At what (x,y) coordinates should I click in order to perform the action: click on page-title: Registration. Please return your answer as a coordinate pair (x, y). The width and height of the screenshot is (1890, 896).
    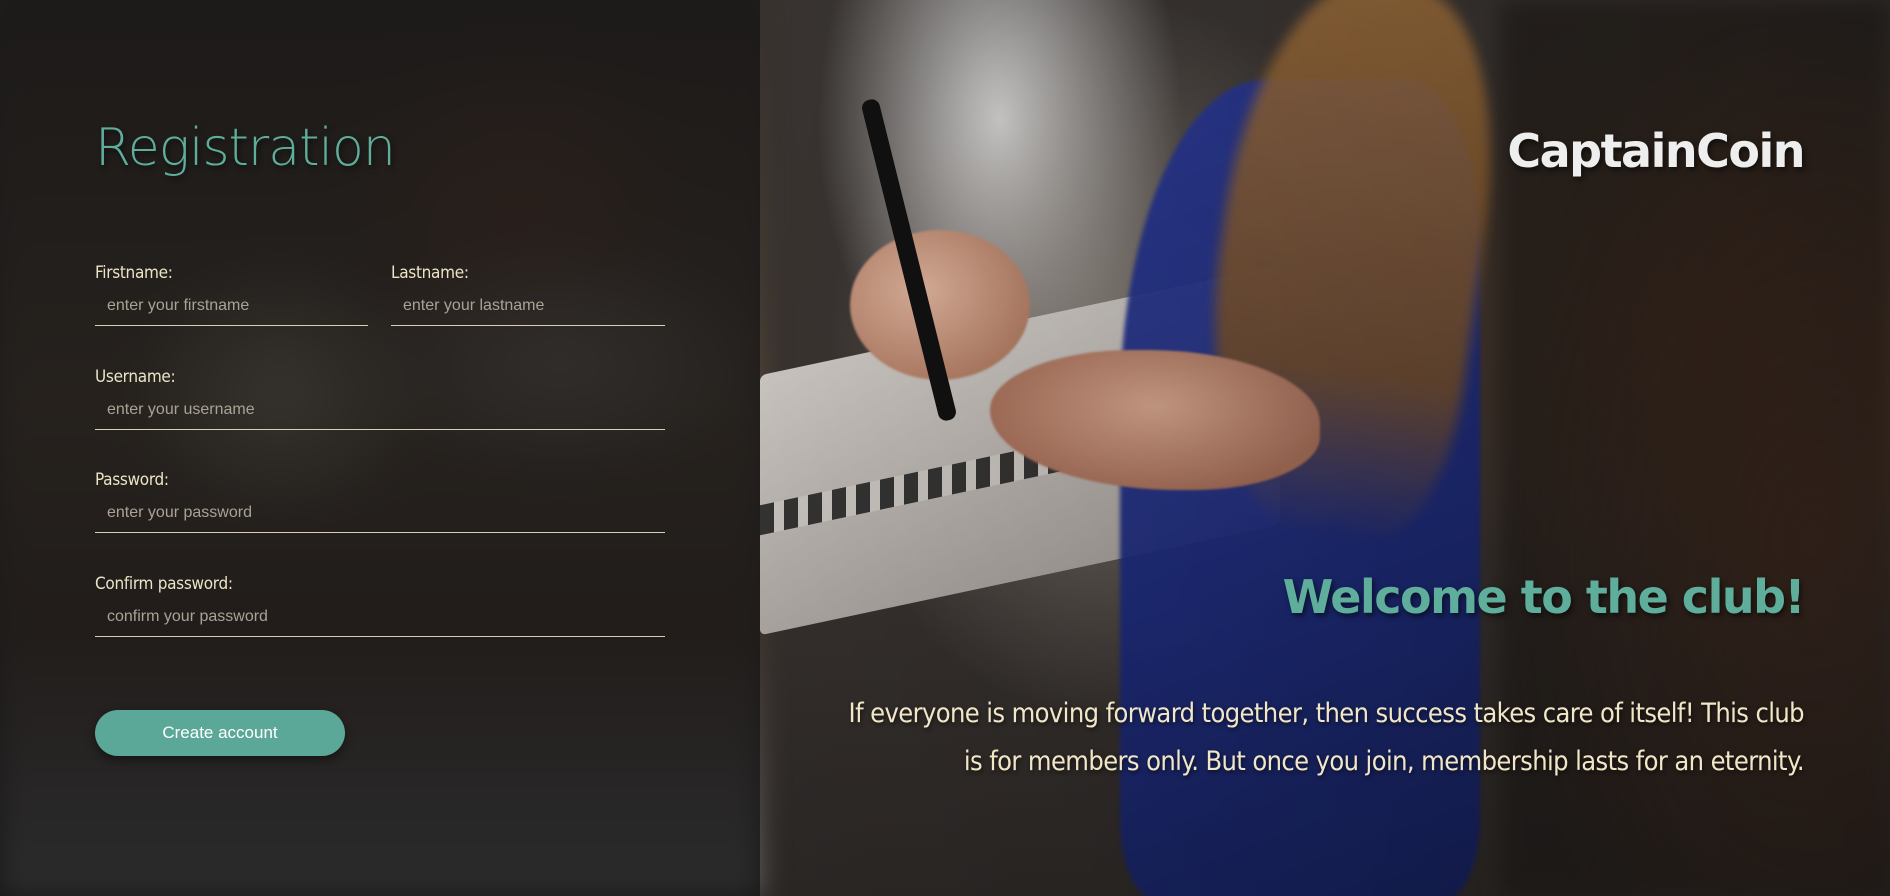
    Looking at the image, I should click on (245, 148).